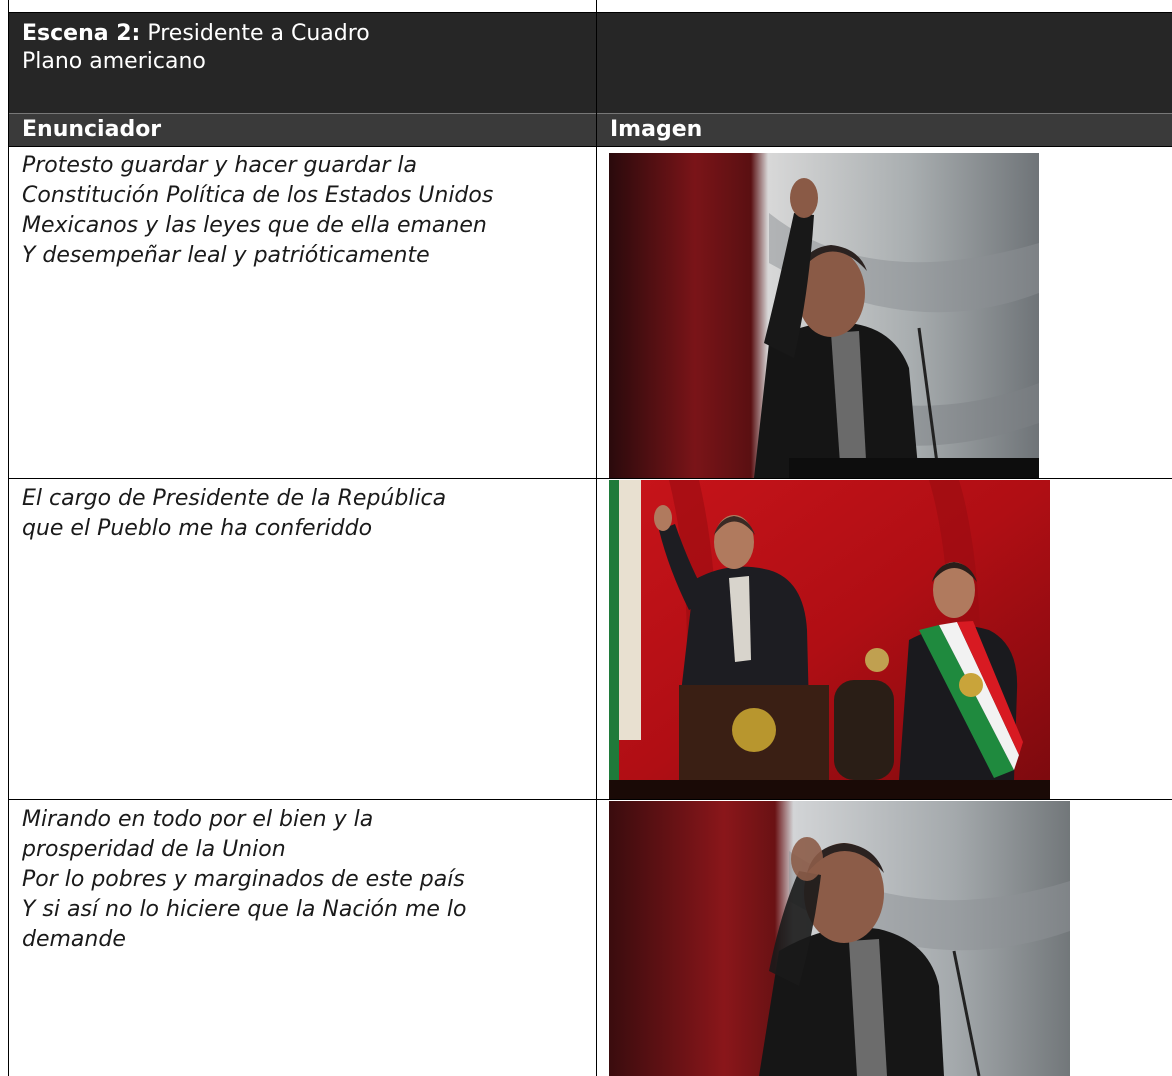 This screenshot has width=1172, height=1076. I want to click on text-line: Y desempeñar leal y patrióticamente, so click(226, 255).